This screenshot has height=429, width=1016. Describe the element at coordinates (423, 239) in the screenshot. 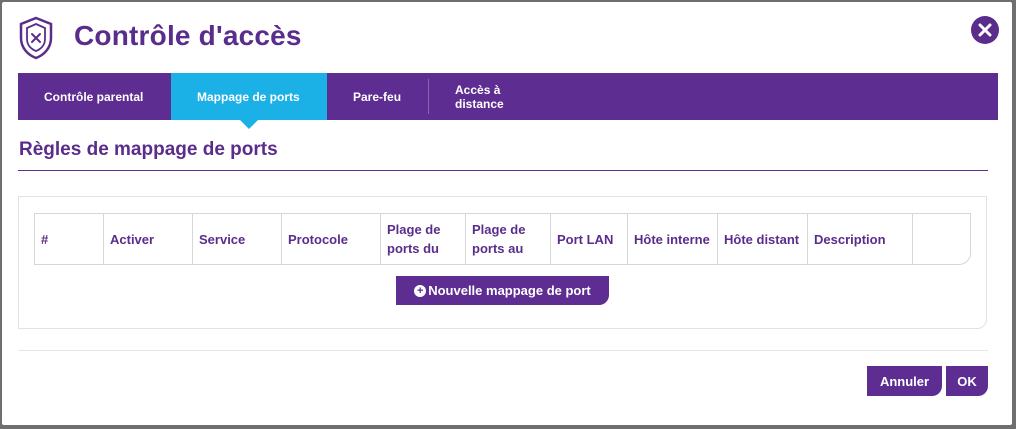

I see `column-header-port-range-from: Plage de ports du` at that location.